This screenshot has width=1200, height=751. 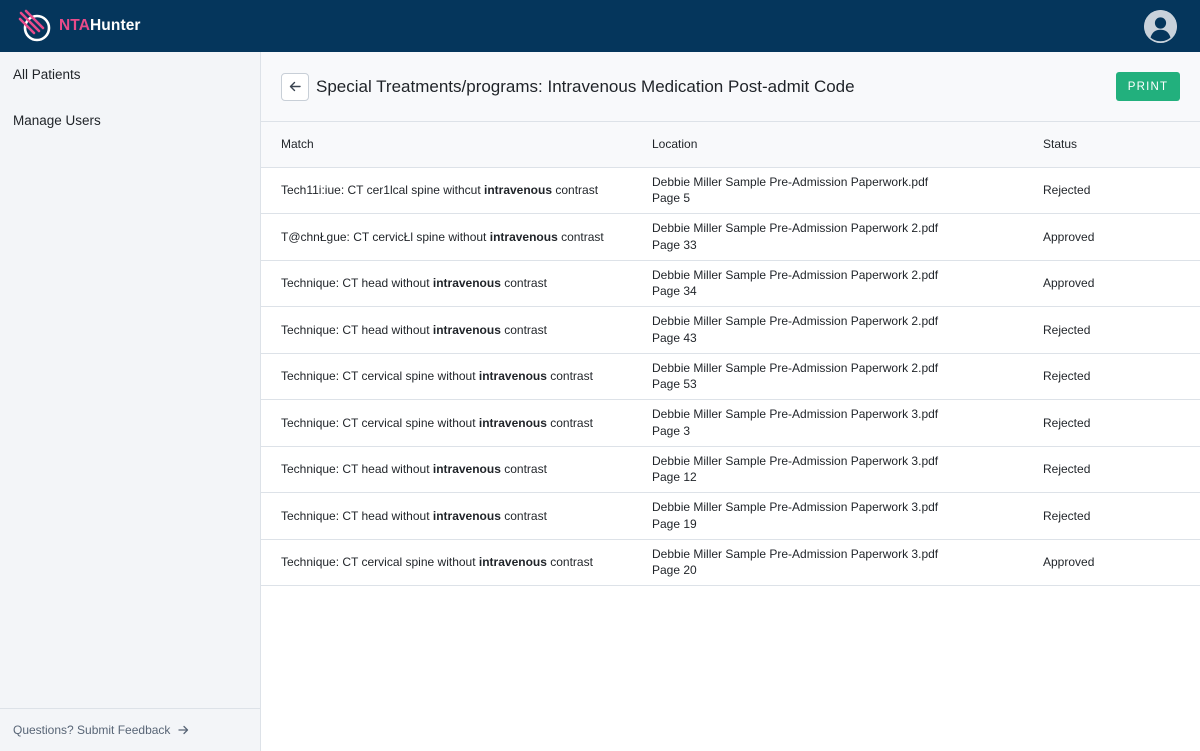 I want to click on feedback-link: Questions? Submit Feedback, so click(x=130, y=729).